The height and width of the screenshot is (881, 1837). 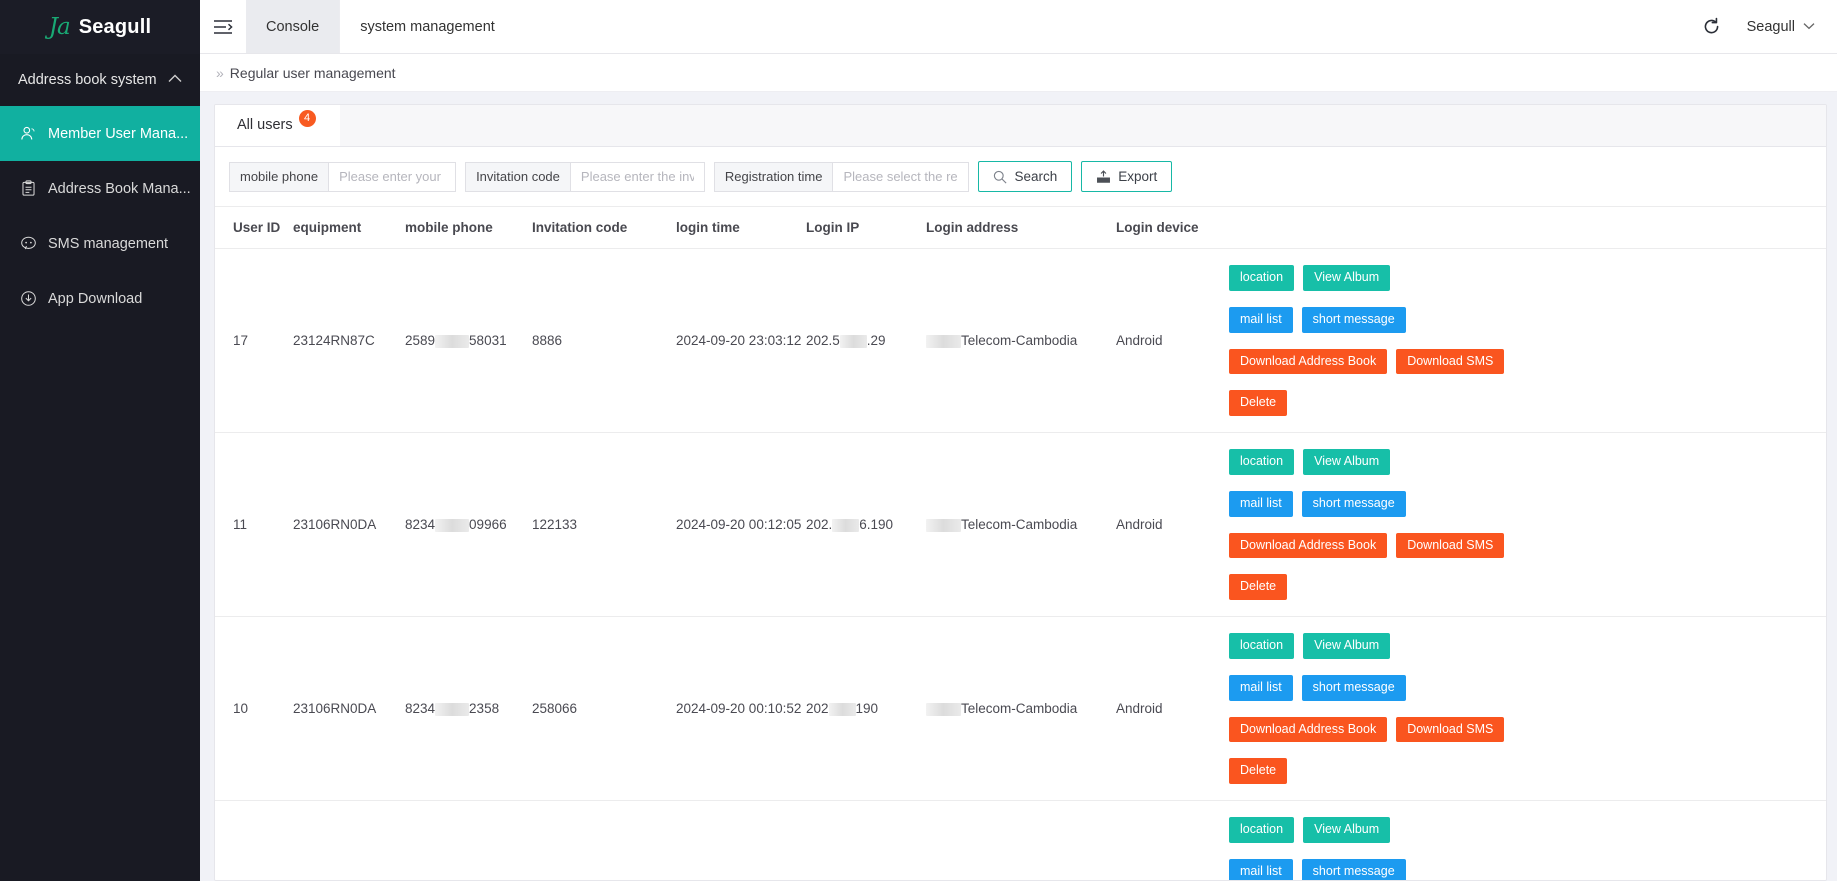 I want to click on col-mobile-phone: mobile phone, so click(x=468, y=227).